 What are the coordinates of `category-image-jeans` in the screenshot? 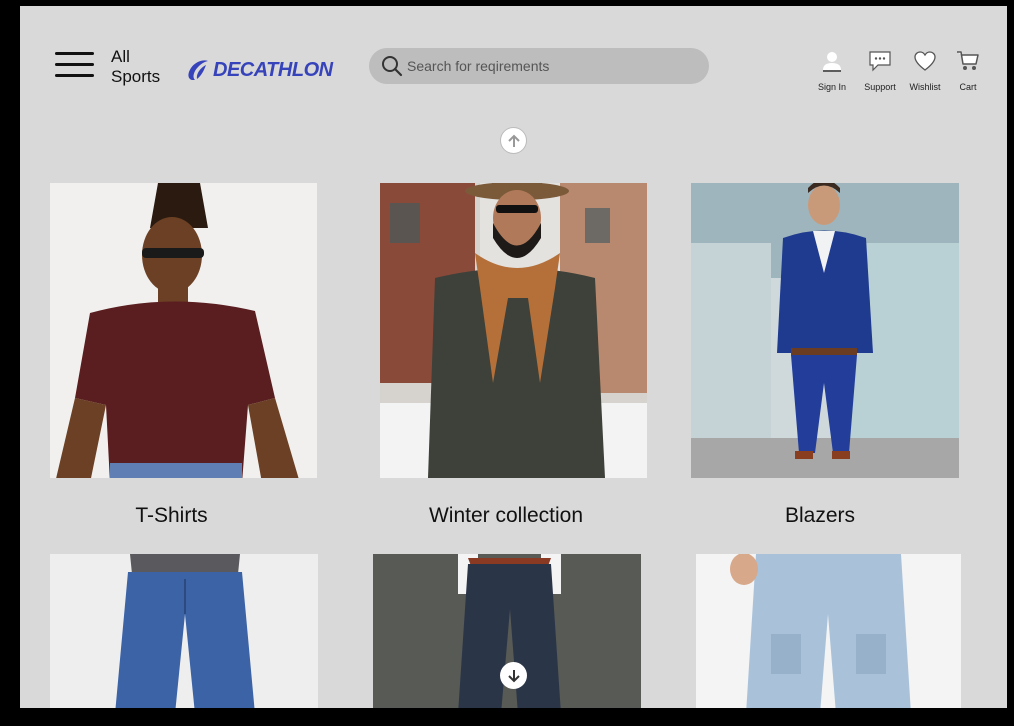 It's located at (184, 631).